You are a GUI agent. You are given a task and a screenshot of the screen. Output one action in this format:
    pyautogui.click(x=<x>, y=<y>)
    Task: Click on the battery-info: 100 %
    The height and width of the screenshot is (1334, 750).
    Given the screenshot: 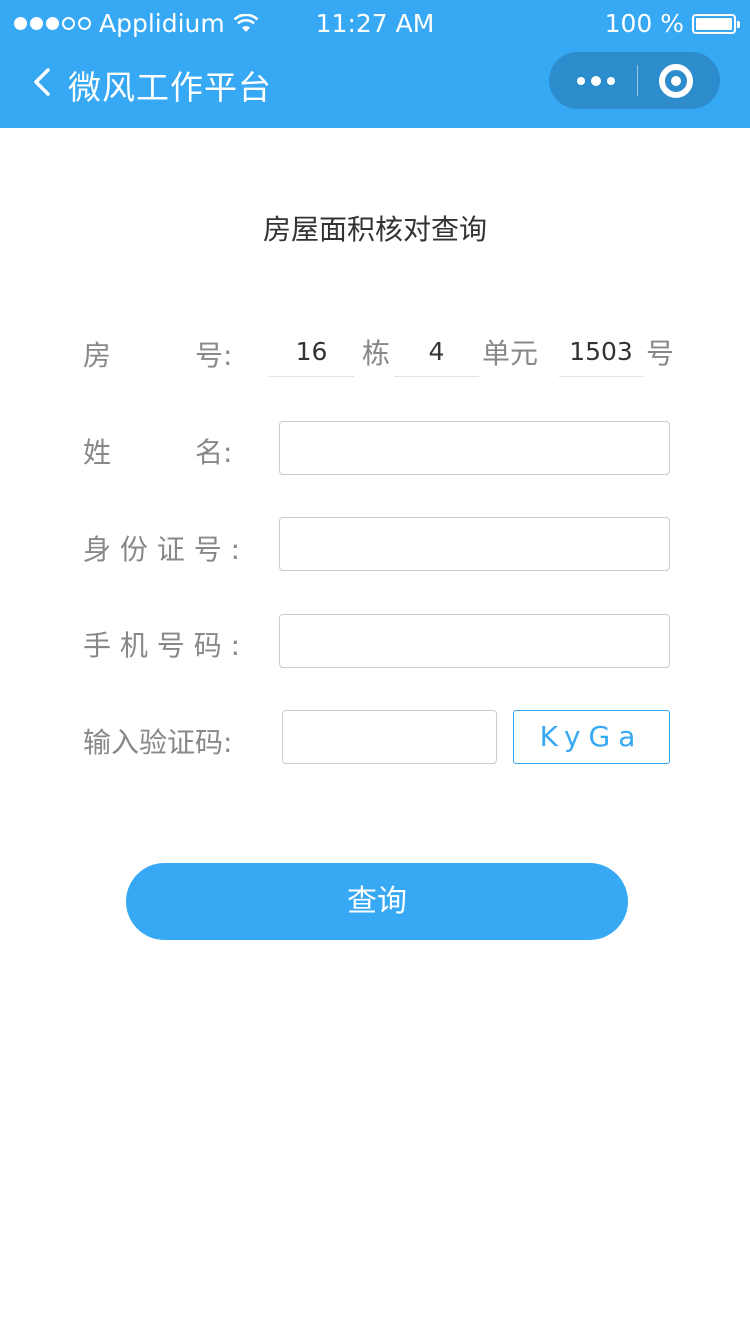 What is the action you would take?
    pyautogui.click(x=672, y=23)
    